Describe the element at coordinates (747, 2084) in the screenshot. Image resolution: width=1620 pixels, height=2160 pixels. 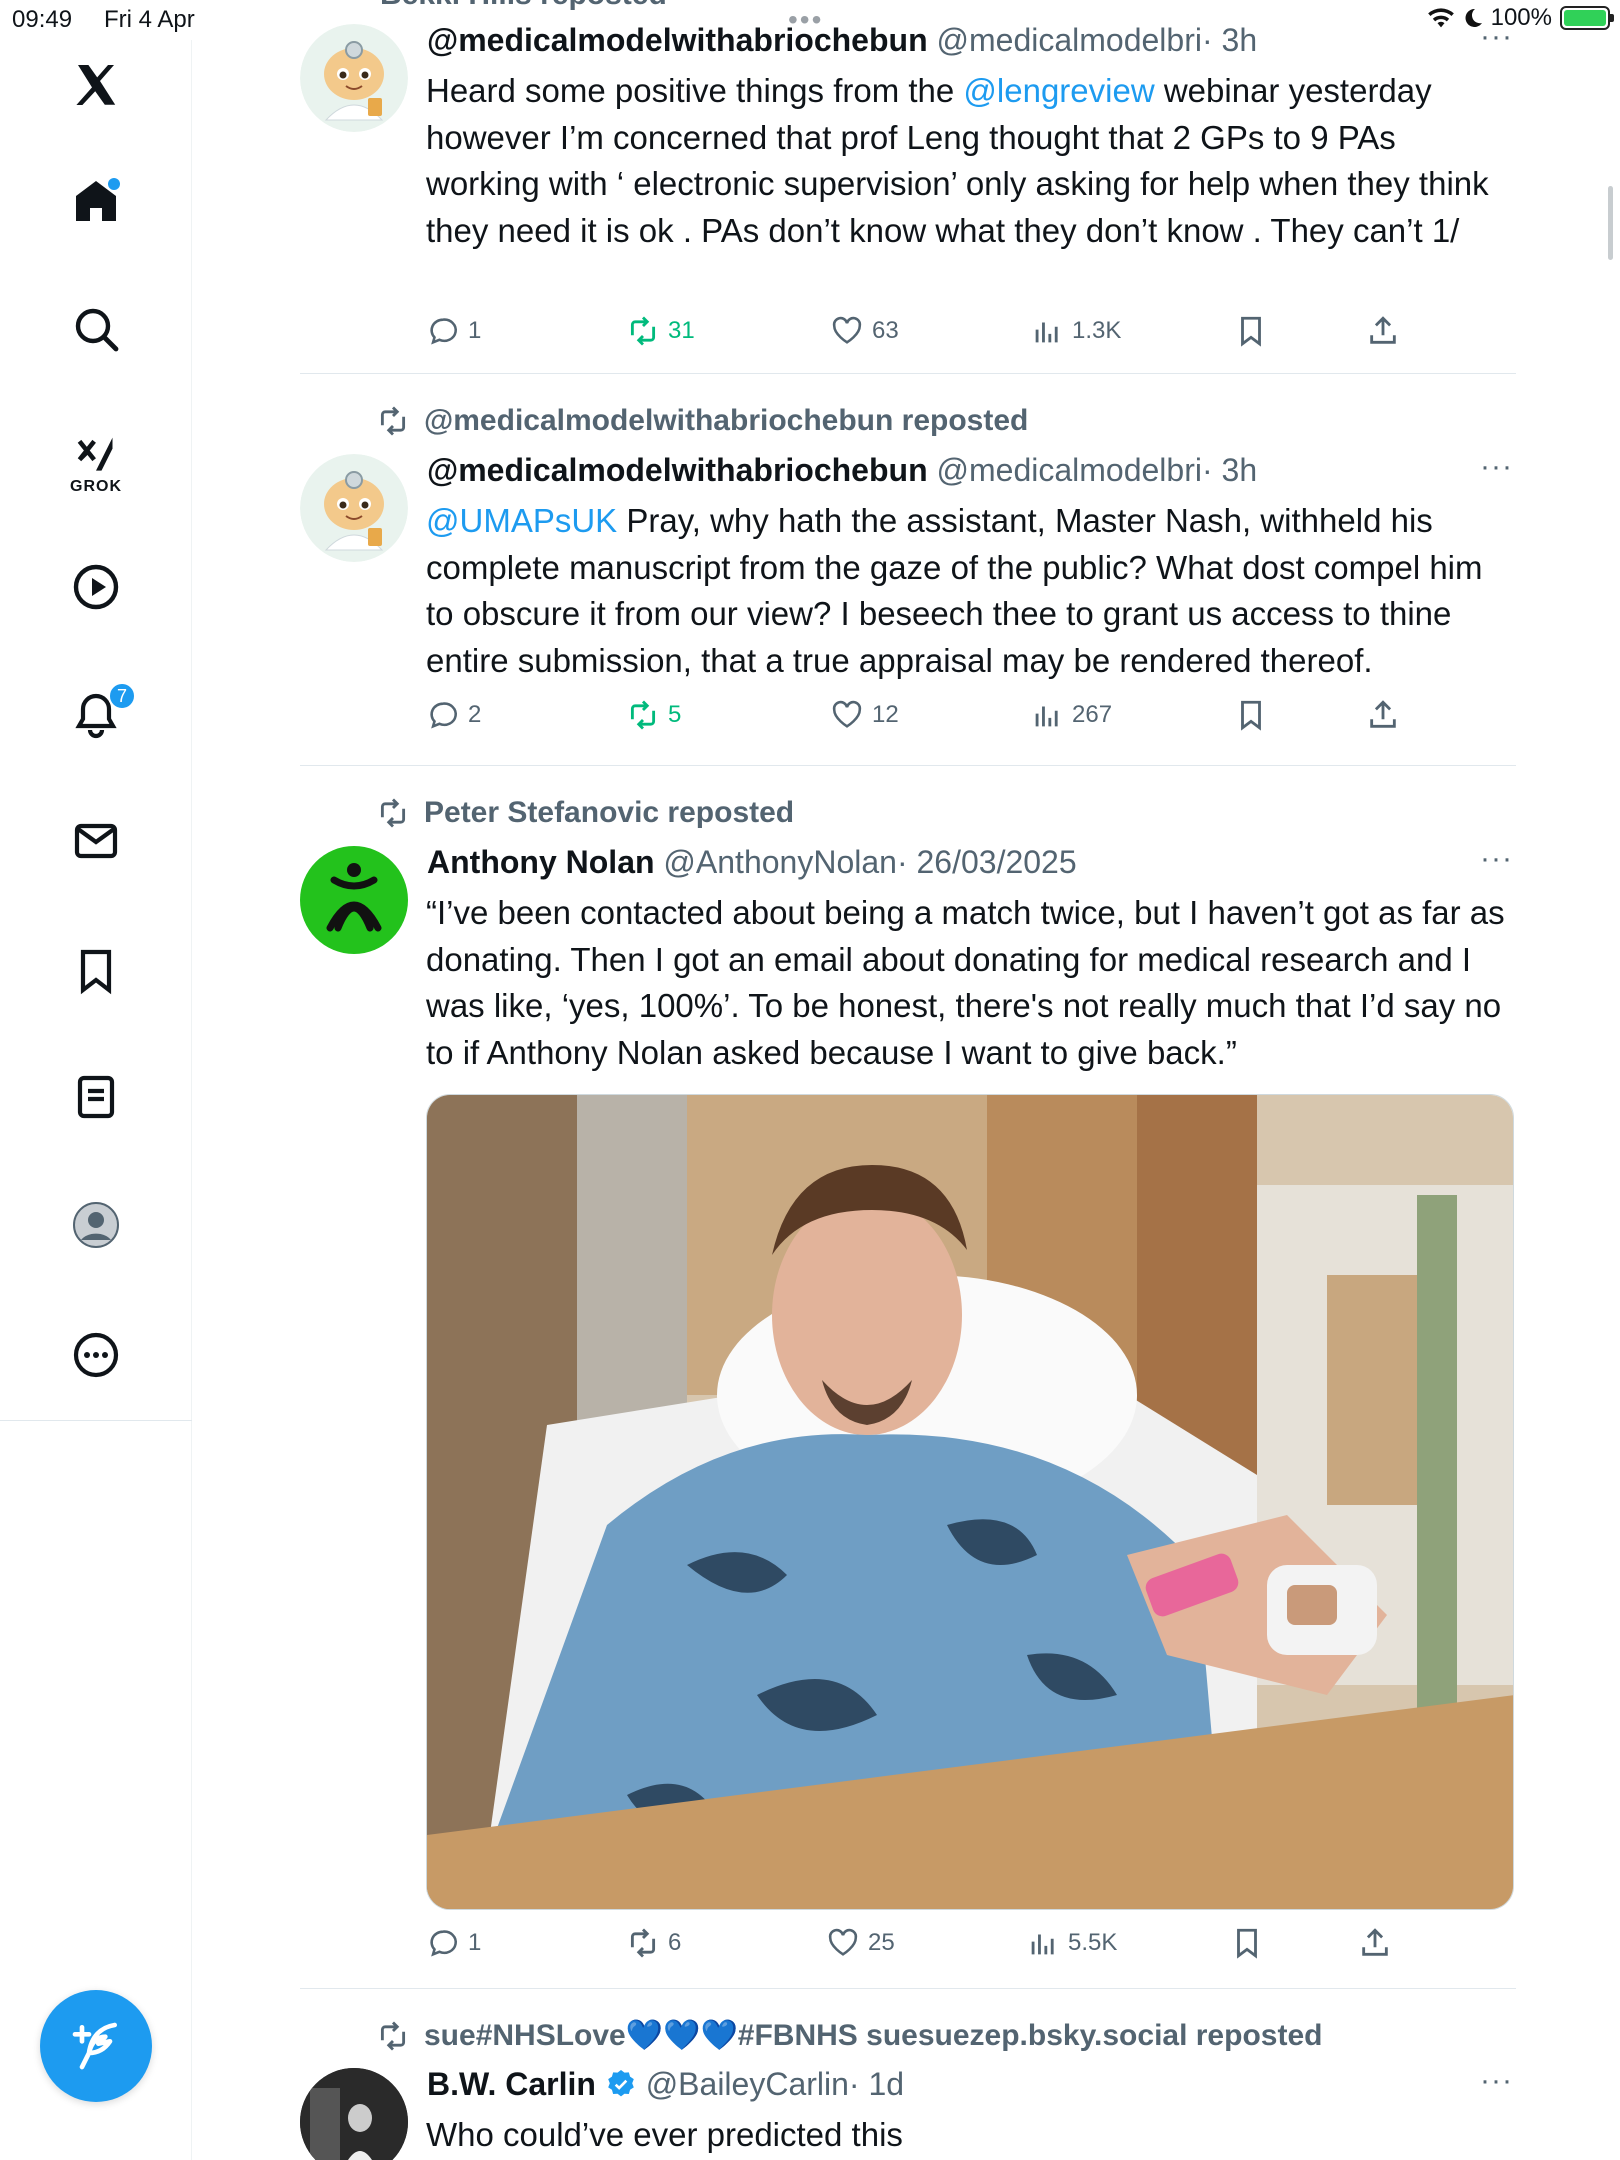
I see `handle: @BaileyCarlin` at that location.